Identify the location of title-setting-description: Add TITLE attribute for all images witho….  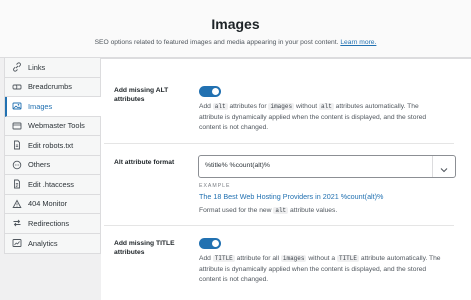
(327, 270).